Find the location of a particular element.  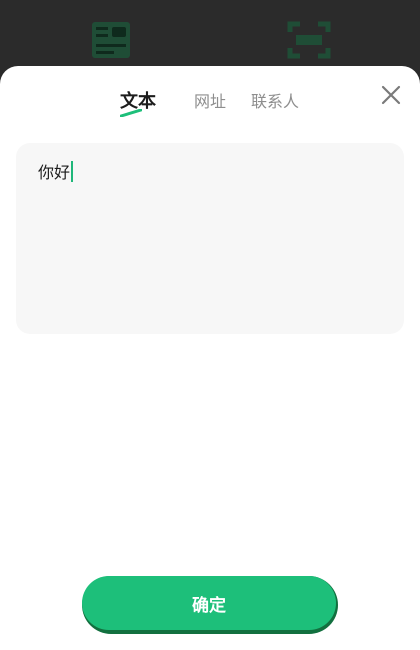

confirm-button: 确定 is located at coordinates (209, 603).